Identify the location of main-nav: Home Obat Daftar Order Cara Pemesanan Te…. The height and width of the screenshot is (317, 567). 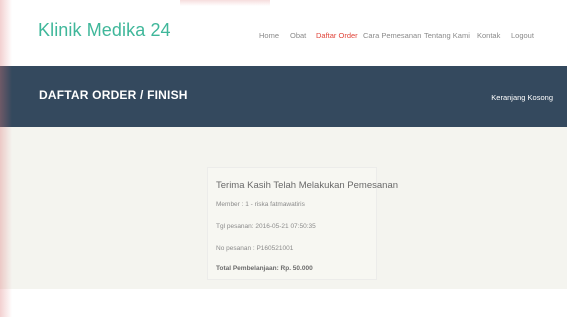
(283, 38).